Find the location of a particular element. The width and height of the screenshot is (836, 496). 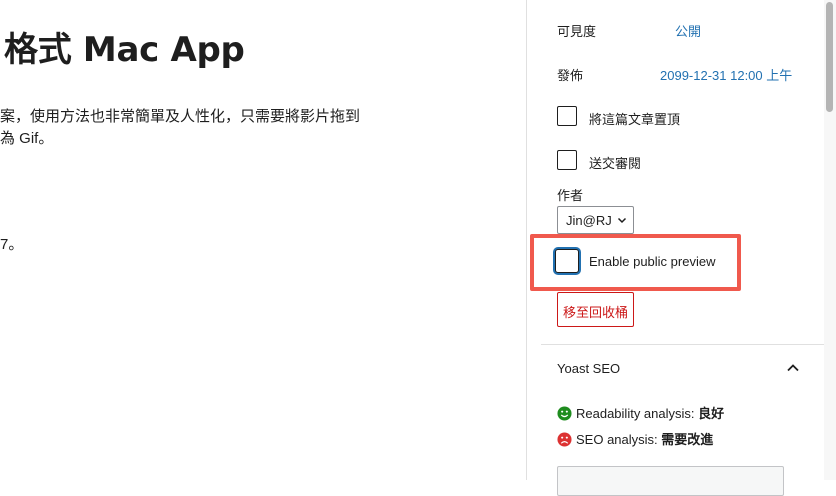

smiley-bad-icon is located at coordinates (564, 439).